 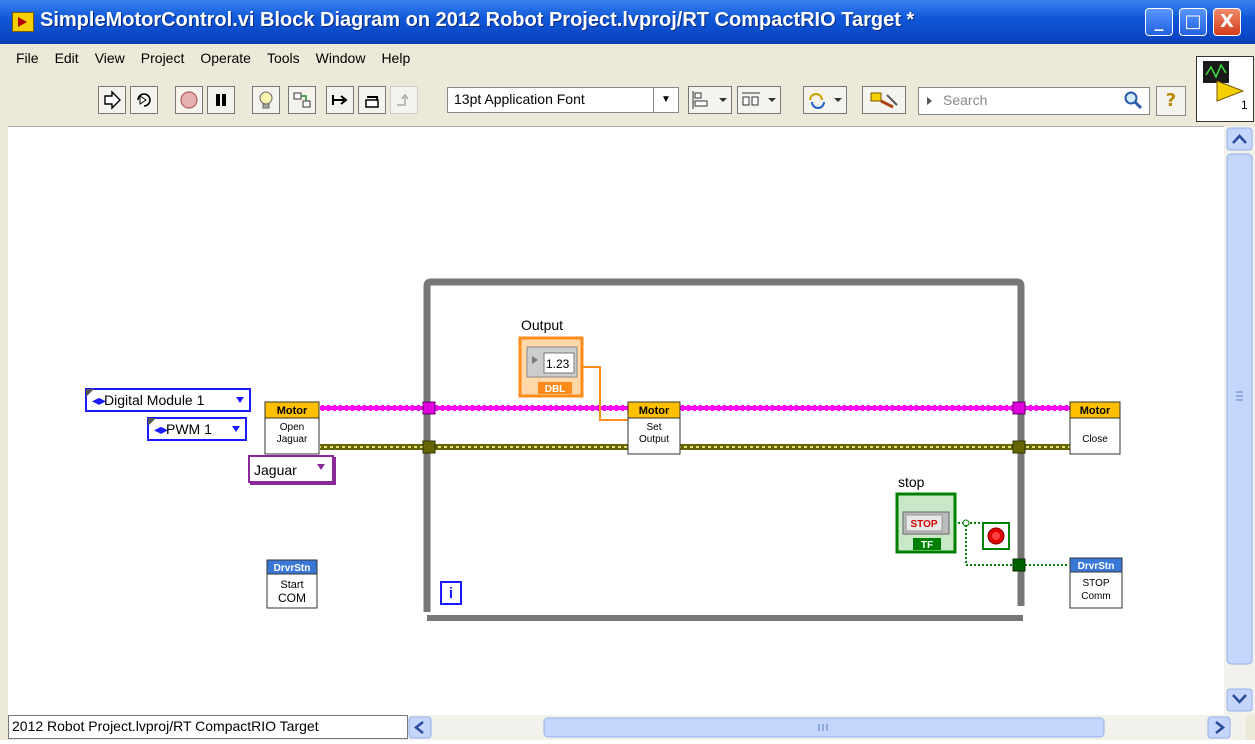 I want to click on output-type-badge: DBL, so click(x=555, y=389).